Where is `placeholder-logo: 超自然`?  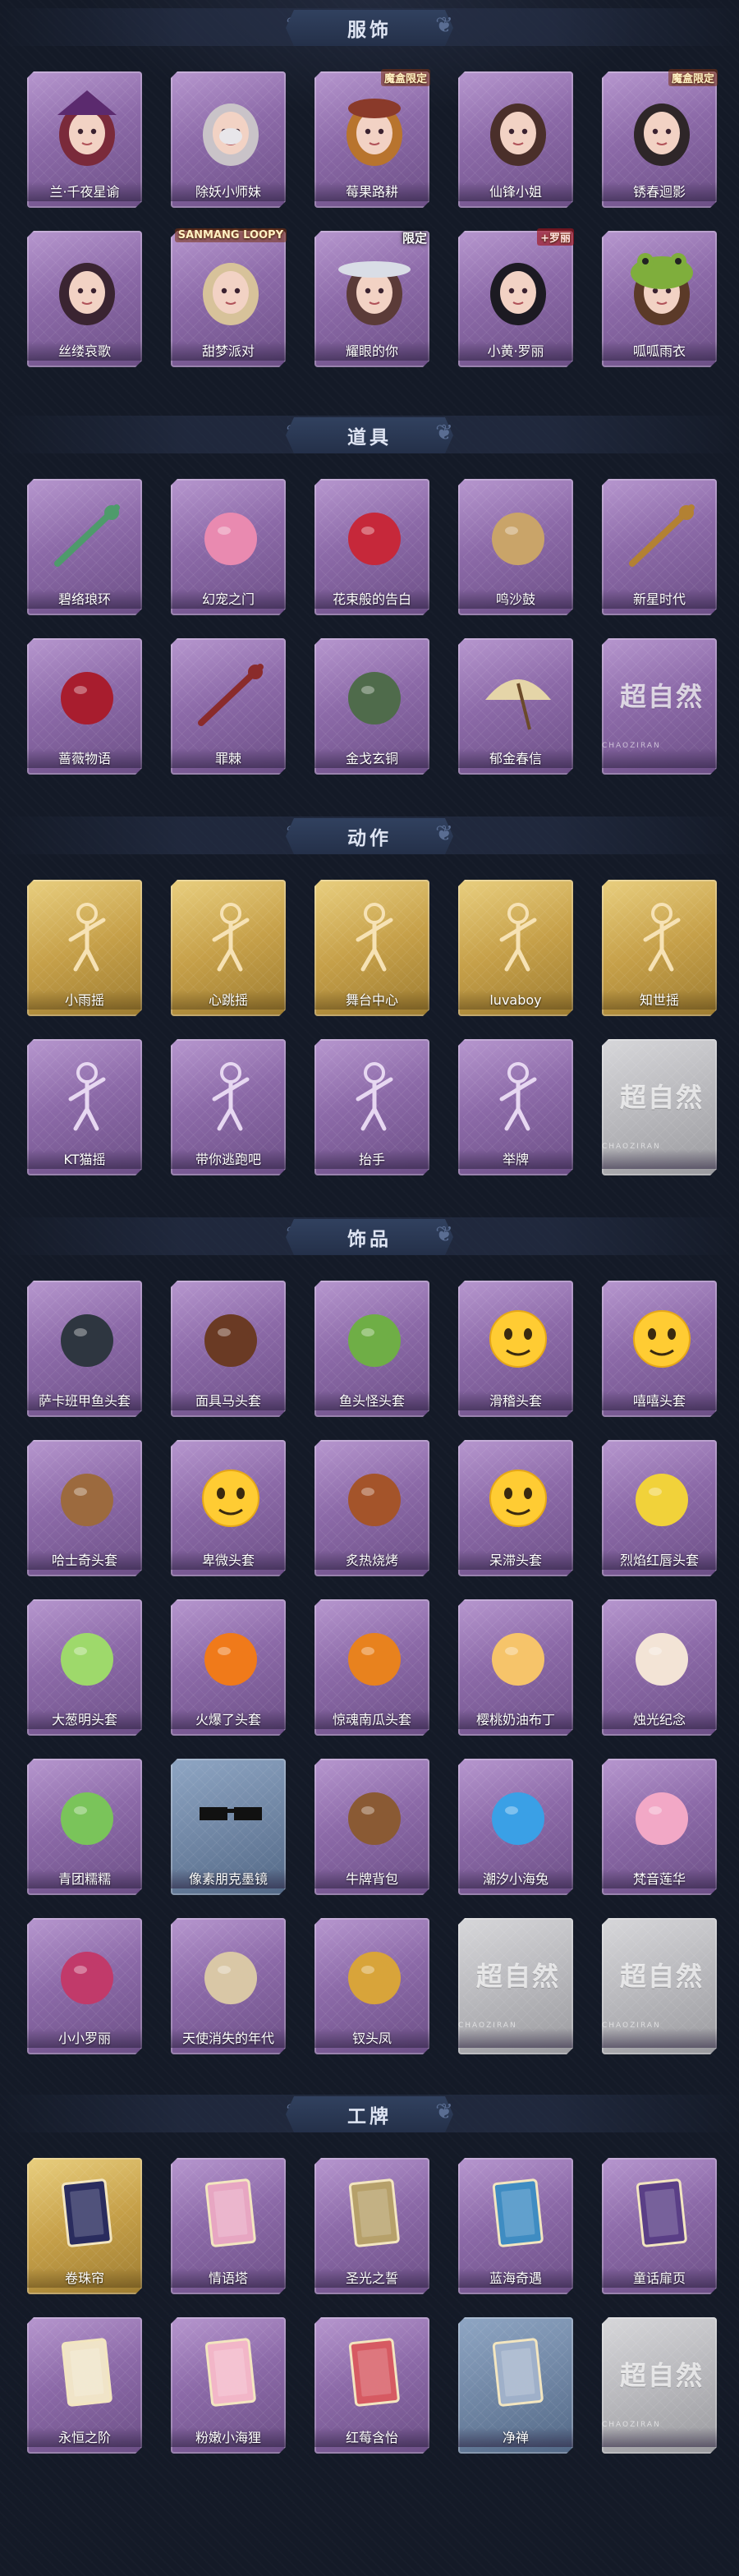
placeholder-logo: 超自然 is located at coordinates (661, 2375).